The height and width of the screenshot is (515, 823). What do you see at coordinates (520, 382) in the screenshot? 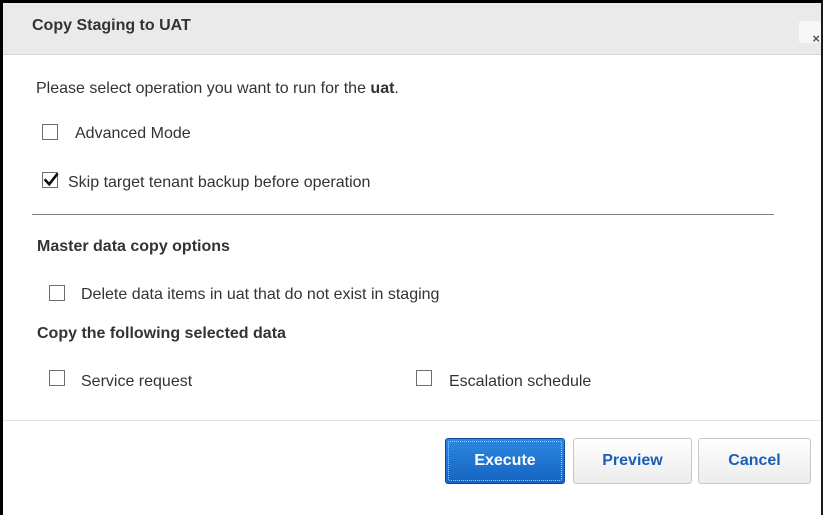
I see `escalation-schedule-label: Escalation schedule` at bounding box center [520, 382].